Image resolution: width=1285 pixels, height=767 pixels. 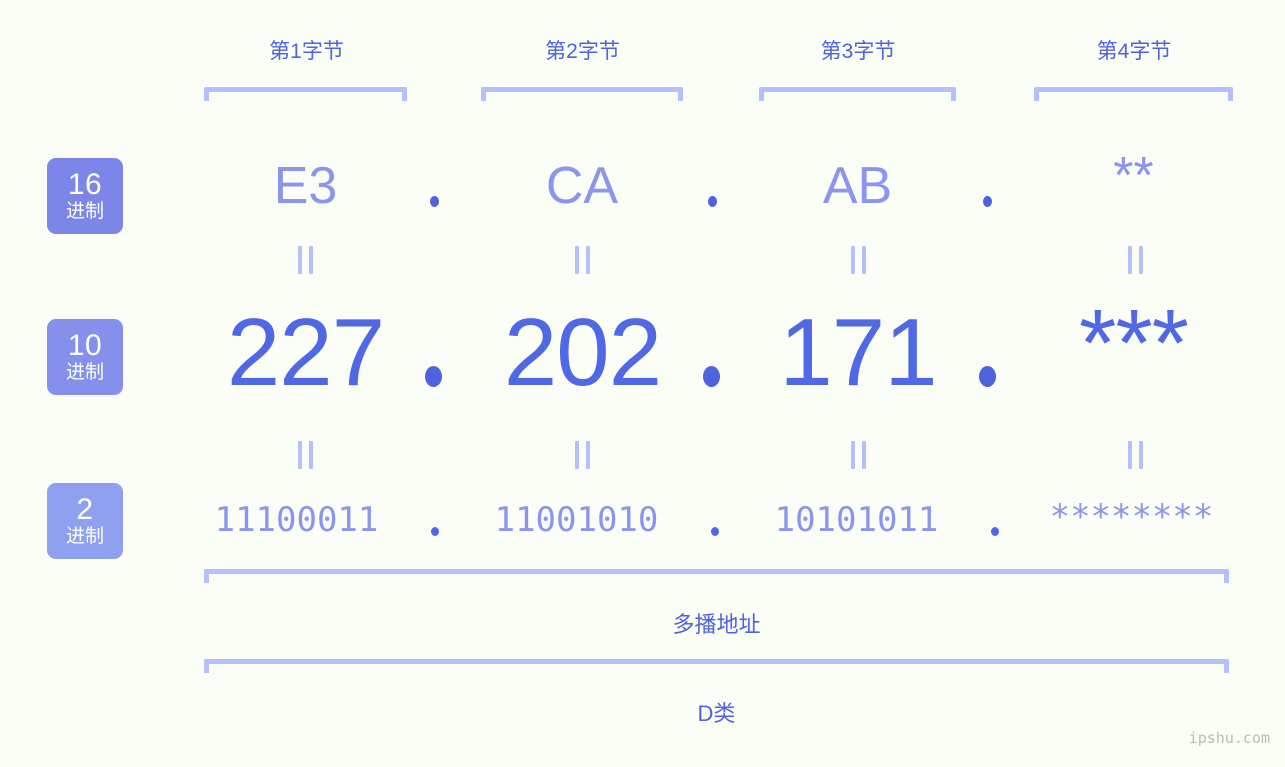 What do you see at coordinates (305, 186) in the screenshot?
I see `hex-byte-1: E3` at bounding box center [305, 186].